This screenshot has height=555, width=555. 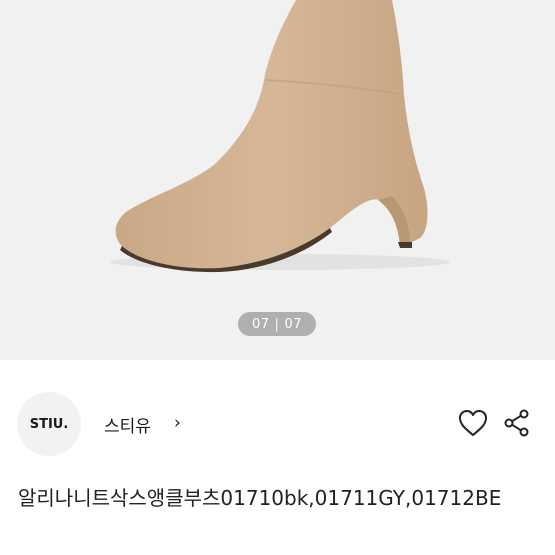 I want to click on shop-logo: STIU., so click(x=49, y=424).